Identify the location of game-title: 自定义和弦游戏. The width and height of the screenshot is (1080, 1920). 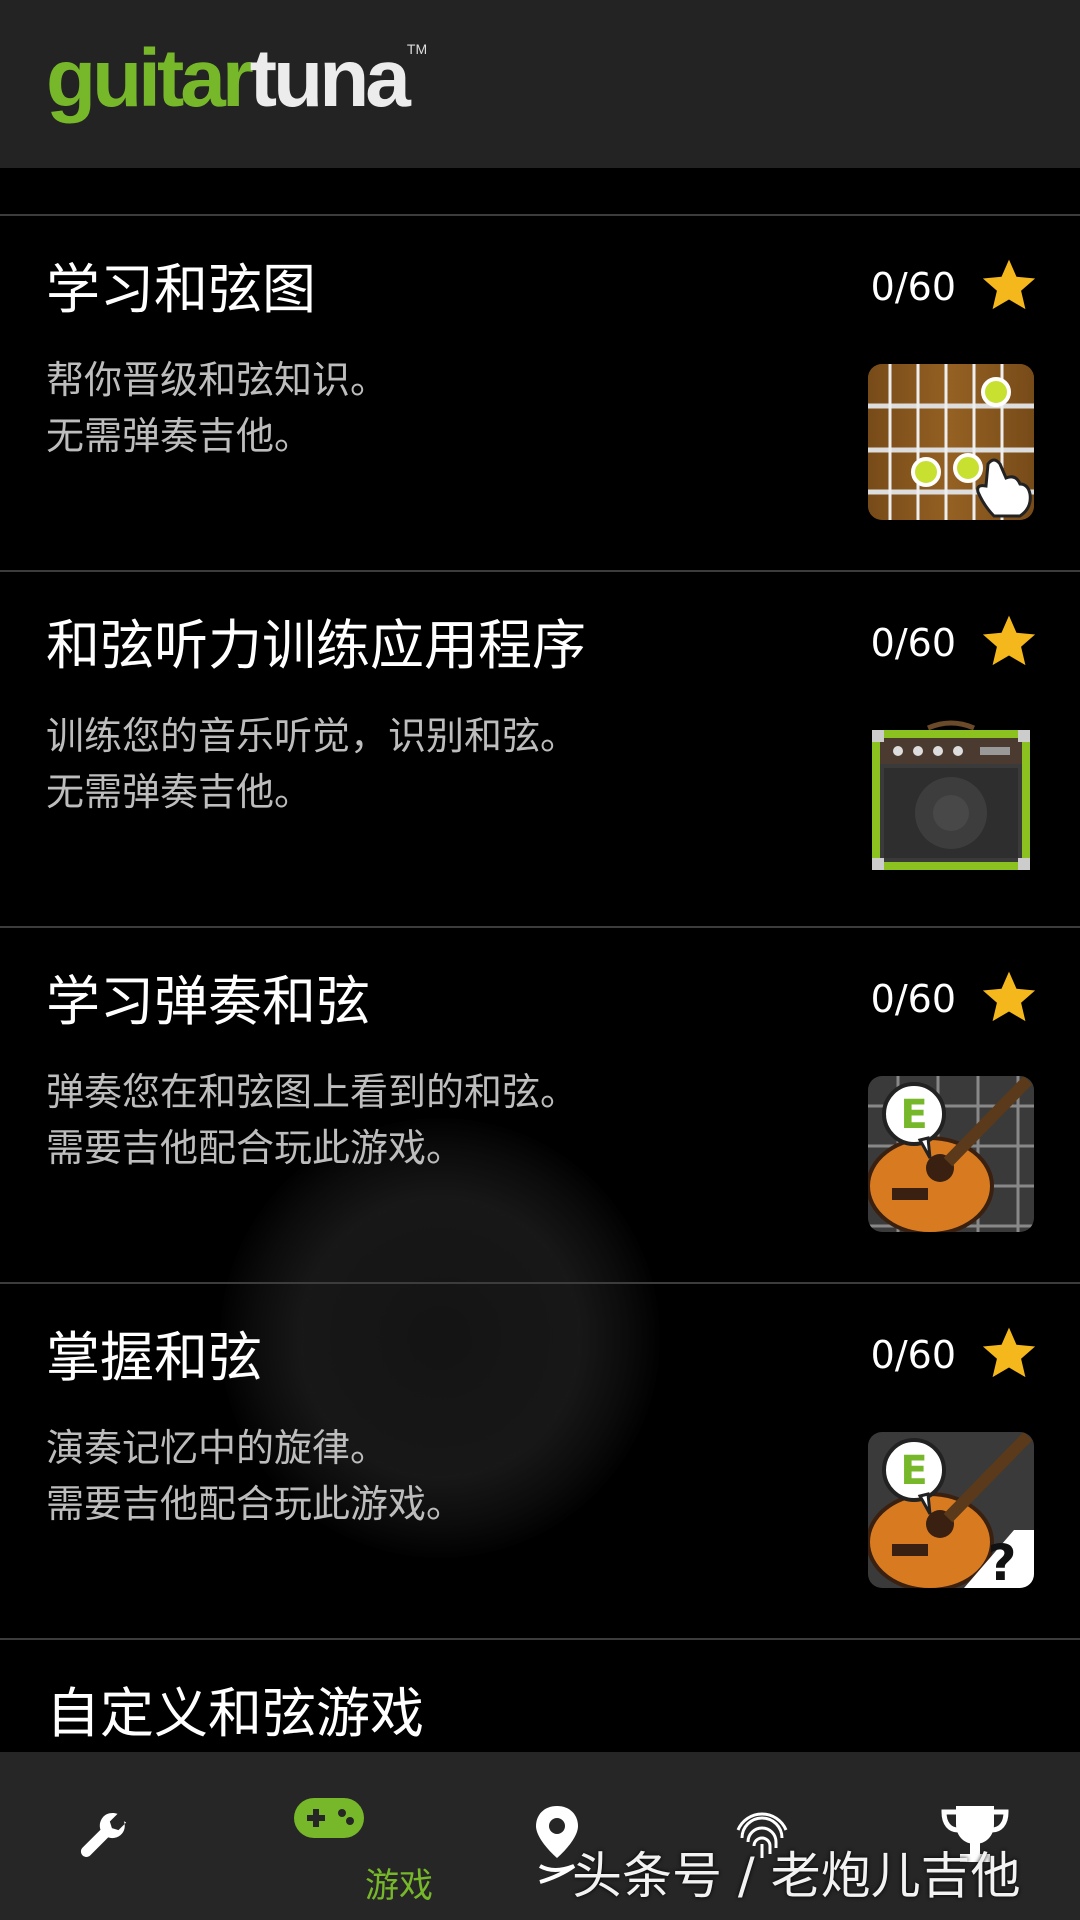
(235, 1713).